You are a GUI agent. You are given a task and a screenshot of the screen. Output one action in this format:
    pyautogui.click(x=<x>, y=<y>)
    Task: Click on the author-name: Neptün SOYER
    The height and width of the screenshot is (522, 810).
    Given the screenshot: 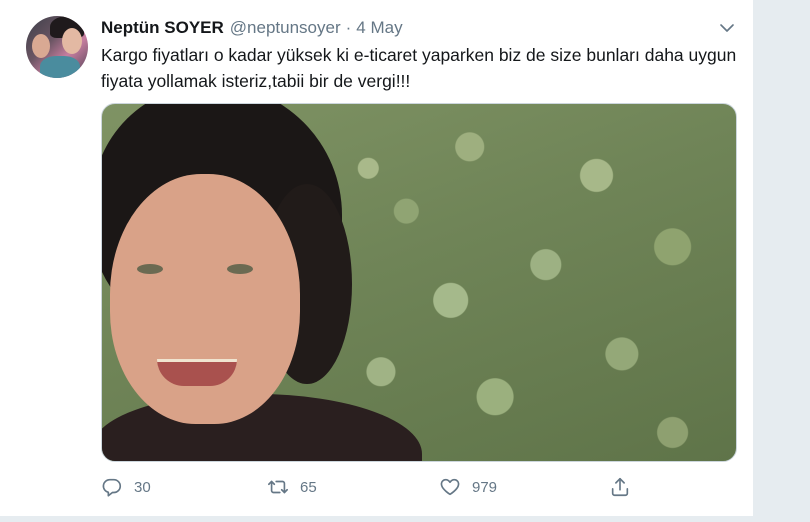 What is the action you would take?
    pyautogui.click(x=162, y=28)
    